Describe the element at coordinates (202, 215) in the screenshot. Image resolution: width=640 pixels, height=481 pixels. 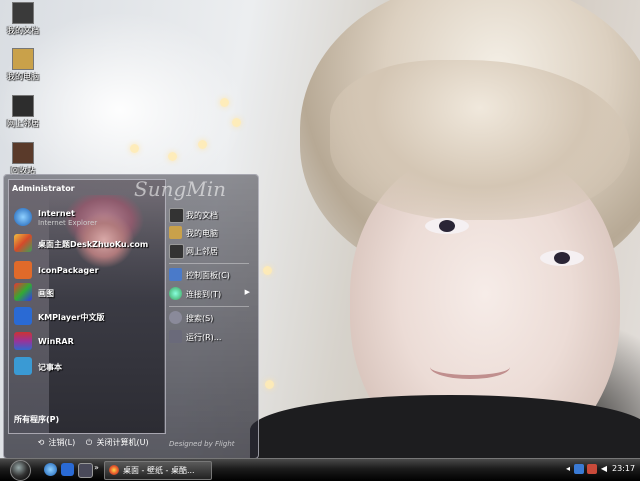
I see `start-right-label: 我的文档` at that location.